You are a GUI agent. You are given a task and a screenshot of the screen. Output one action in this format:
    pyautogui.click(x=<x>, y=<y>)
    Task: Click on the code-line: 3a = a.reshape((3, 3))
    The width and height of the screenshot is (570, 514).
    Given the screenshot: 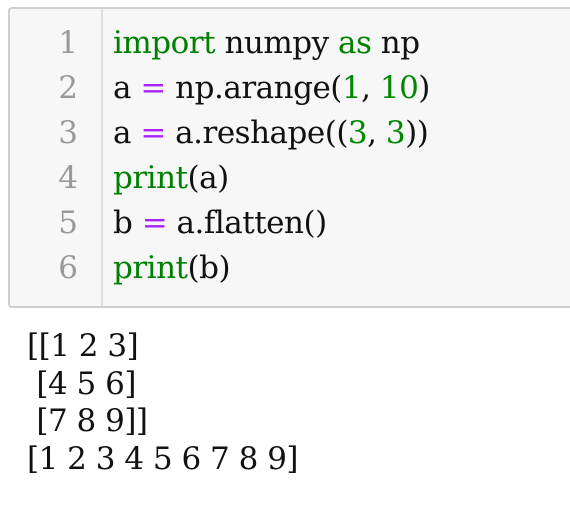 What is the action you would take?
    pyautogui.click(x=290, y=133)
    